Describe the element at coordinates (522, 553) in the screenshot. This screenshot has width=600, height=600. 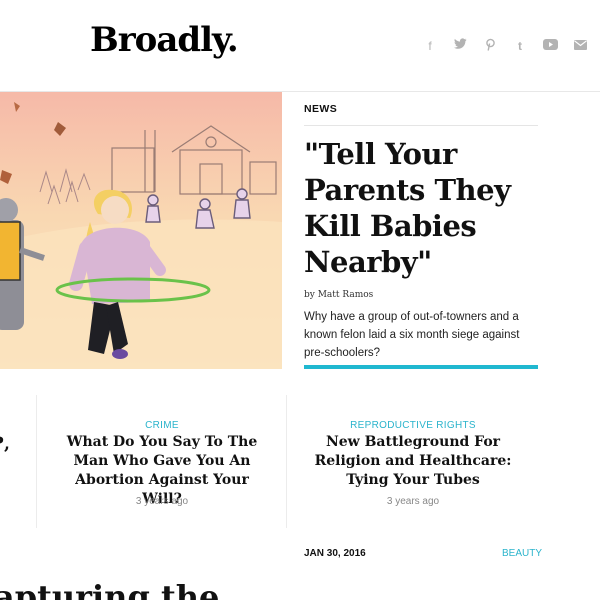
I see `article-category: BEAUTY` at that location.